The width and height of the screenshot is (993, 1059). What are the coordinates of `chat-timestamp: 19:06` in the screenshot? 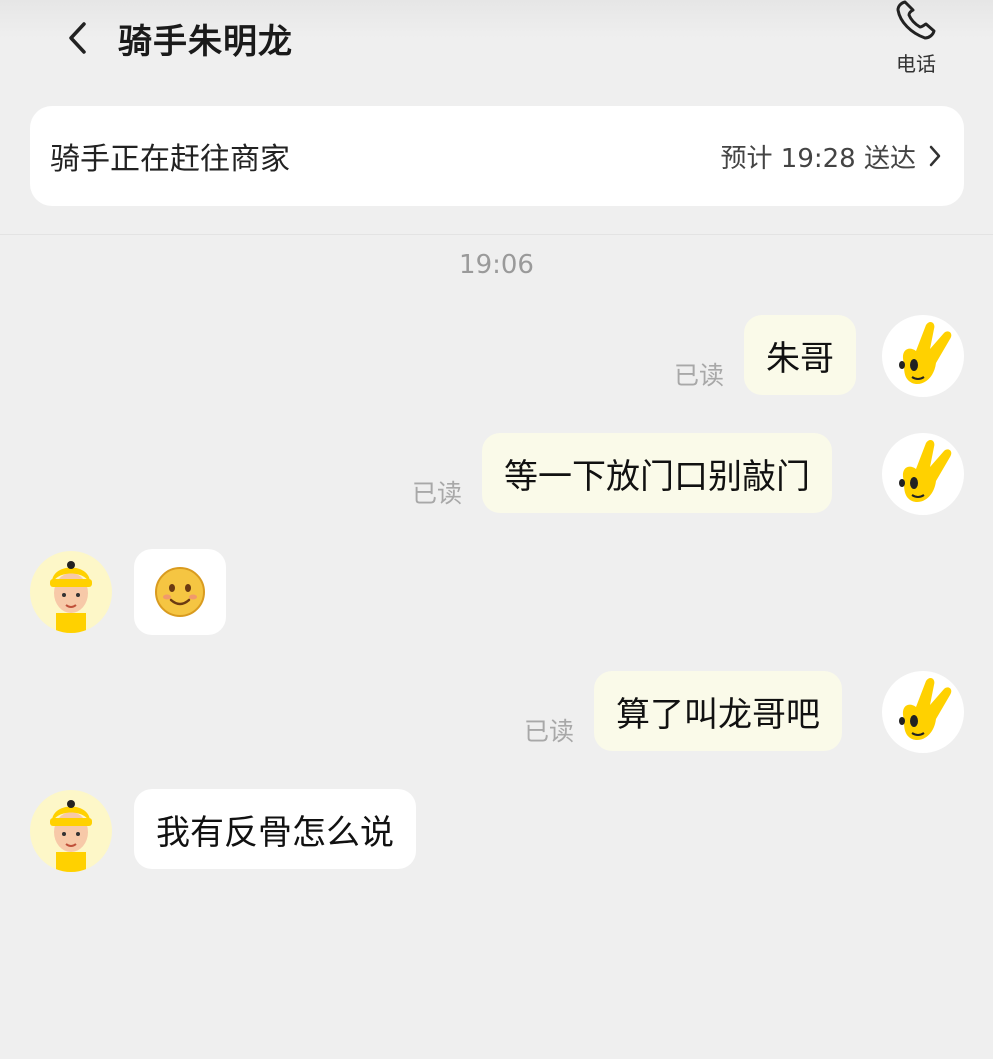 It's located at (496, 265).